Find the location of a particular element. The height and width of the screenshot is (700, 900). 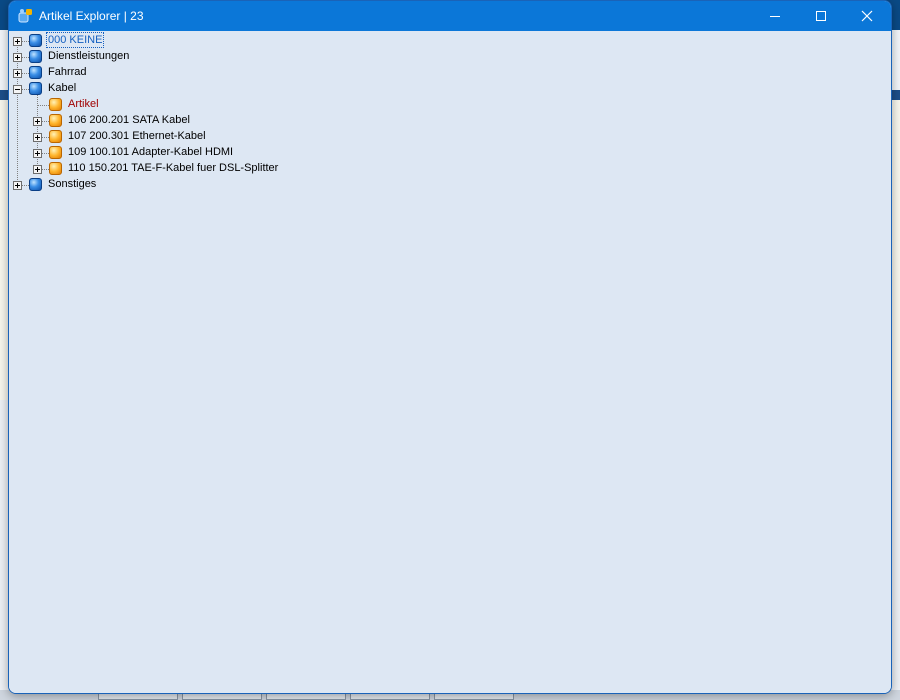

maximize-icon is located at coordinates (821, 16).